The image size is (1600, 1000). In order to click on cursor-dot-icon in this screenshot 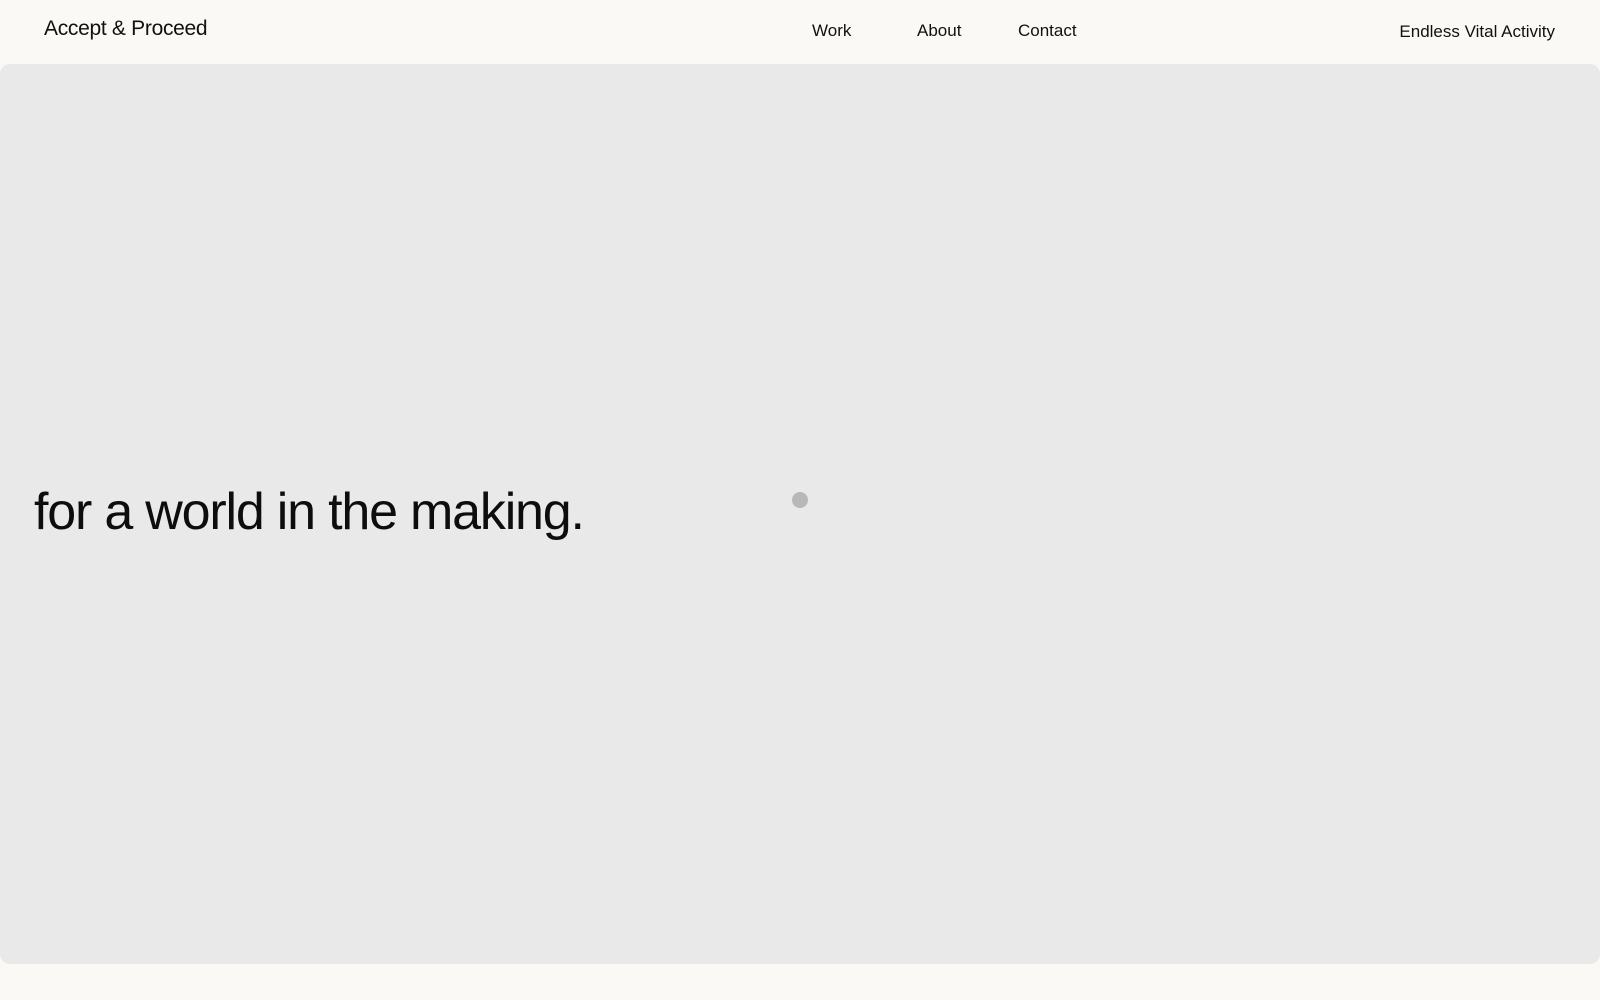, I will do `click(800, 500)`.